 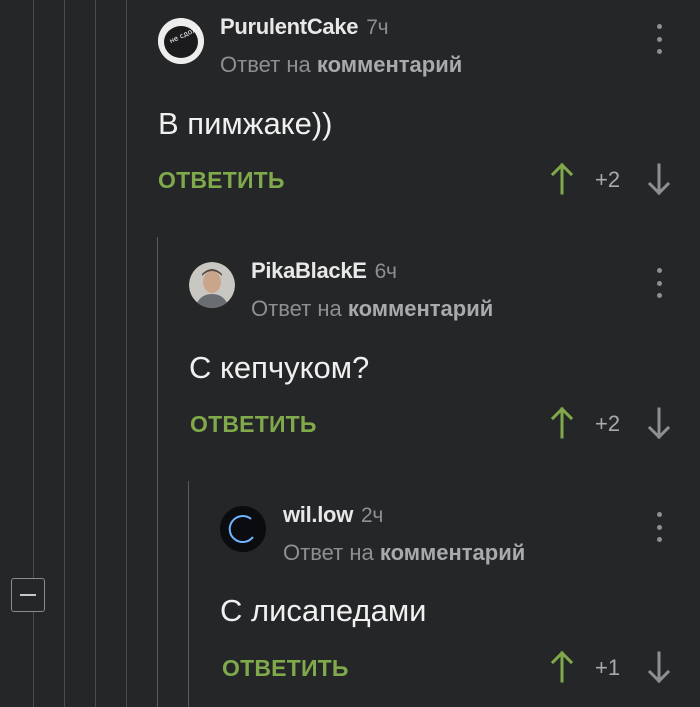 What do you see at coordinates (285, 668) in the screenshot?
I see `reply-button: ОТВЕТИТЬ` at bounding box center [285, 668].